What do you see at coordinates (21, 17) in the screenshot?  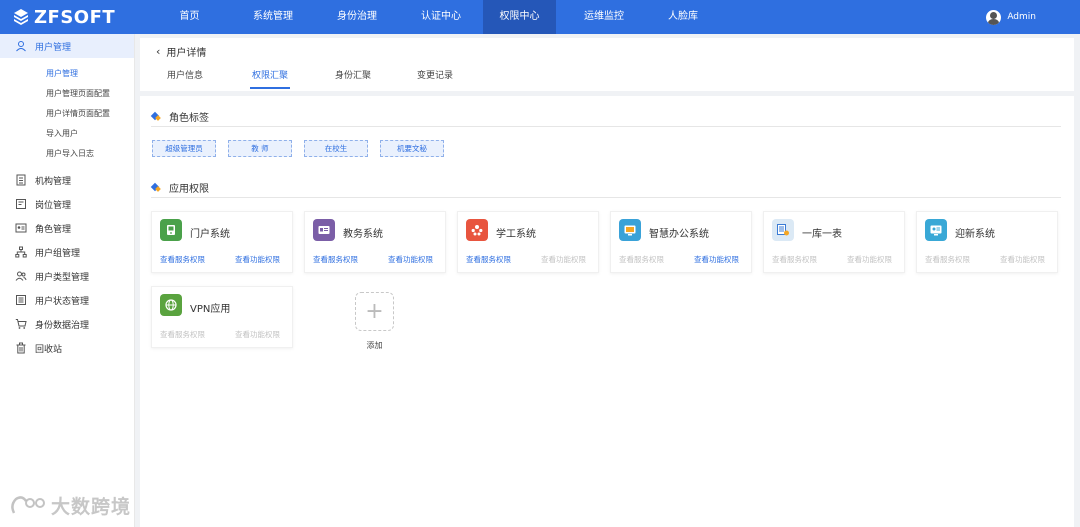 I see `zfsoft-logo-icon` at bounding box center [21, 17].